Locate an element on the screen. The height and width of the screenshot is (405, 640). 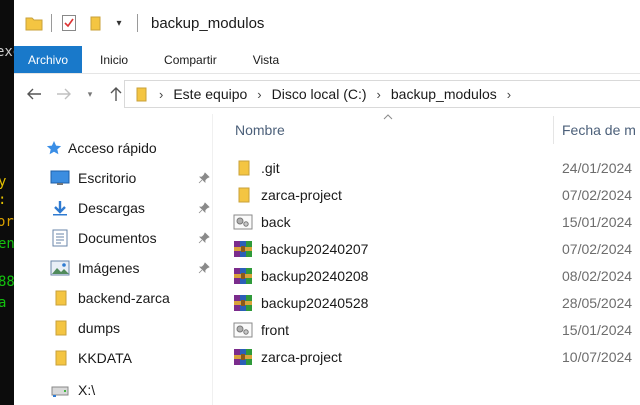
star-icon is located at coordinates (54, 148).